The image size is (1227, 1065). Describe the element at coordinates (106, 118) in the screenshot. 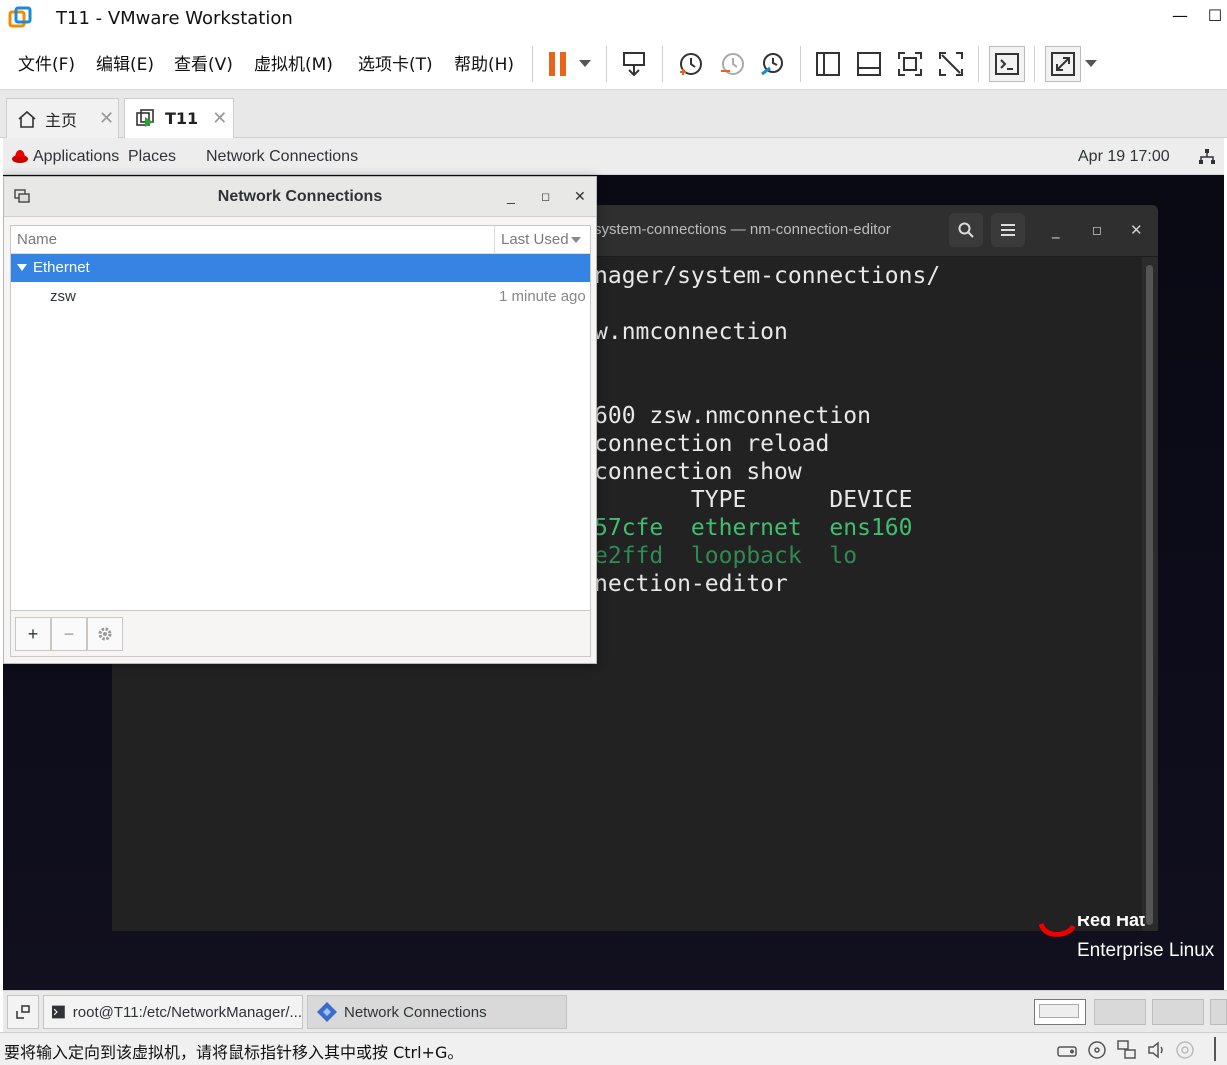

I see `close-tab-home-icon: ✕` at that location.